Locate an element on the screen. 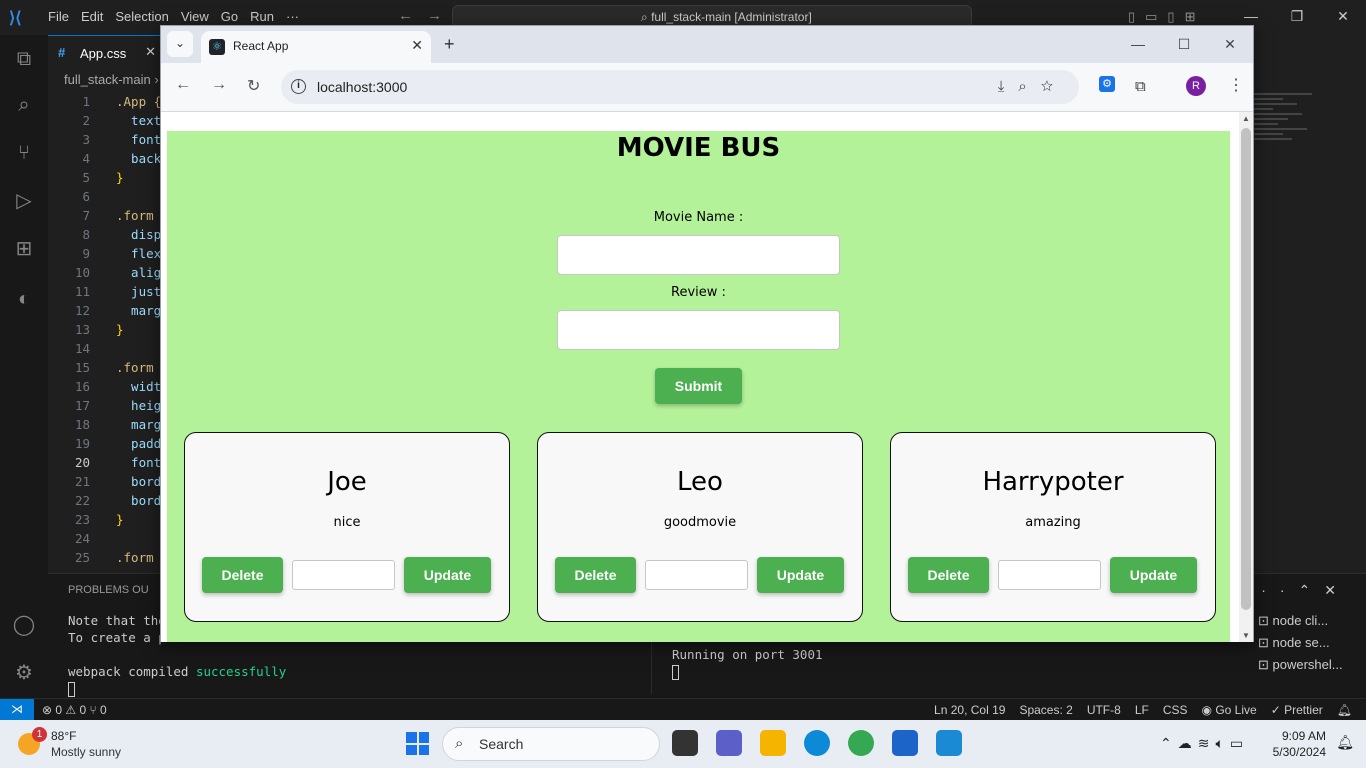  status-language: CSS is located at coordinates (1175, 710).